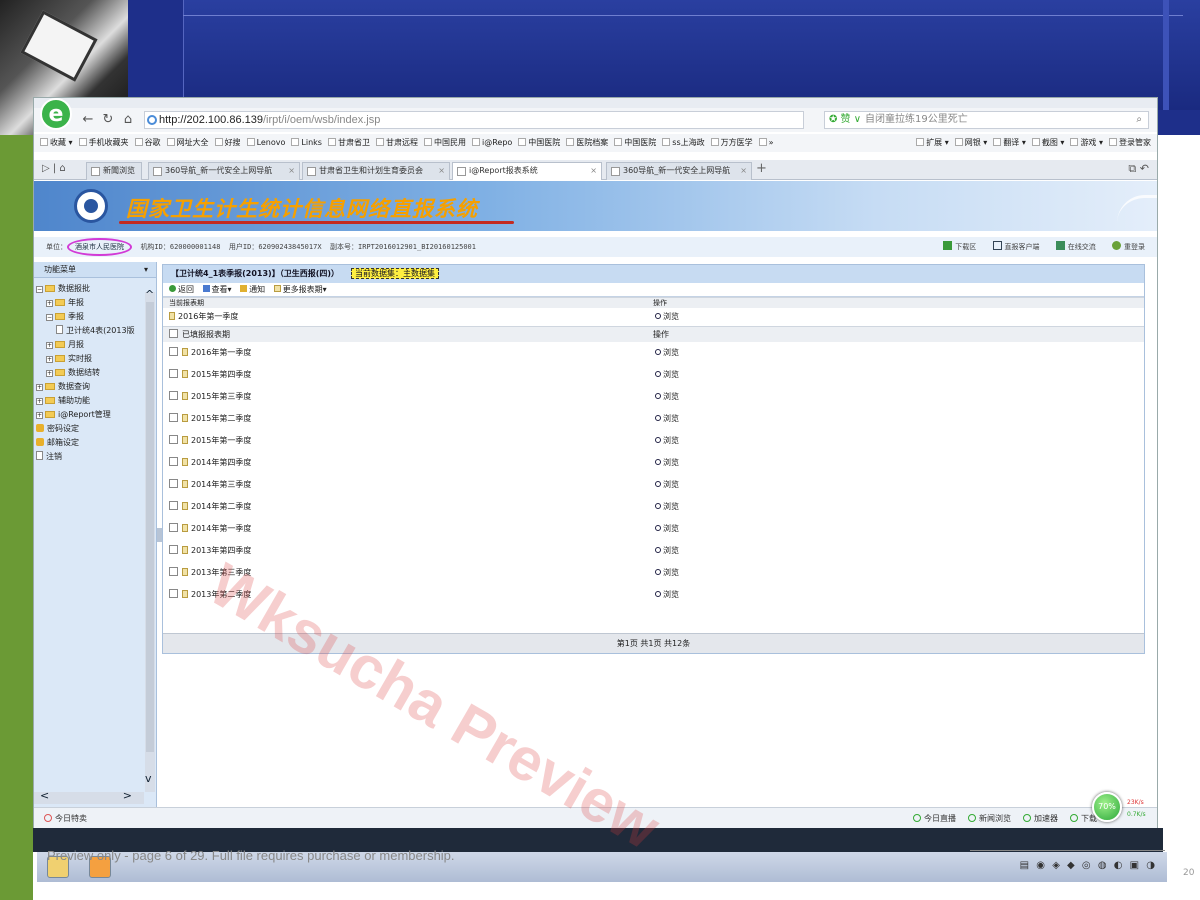  I want to click on sidebar-scrollbar: ^ v, so click(150, 540).